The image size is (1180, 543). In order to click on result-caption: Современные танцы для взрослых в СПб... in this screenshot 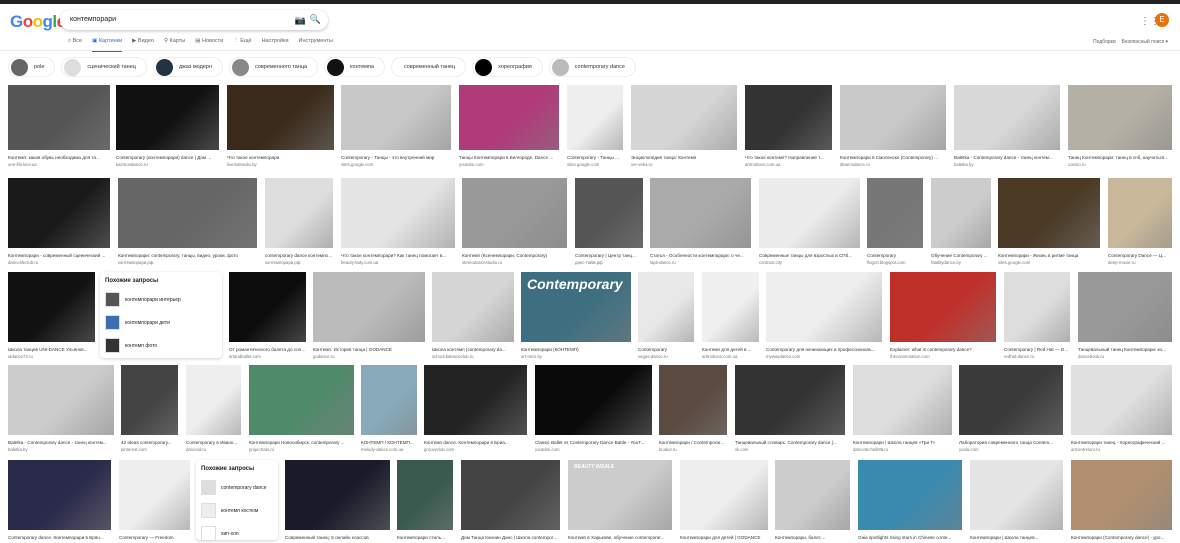, I will do `click(809, 255)`.